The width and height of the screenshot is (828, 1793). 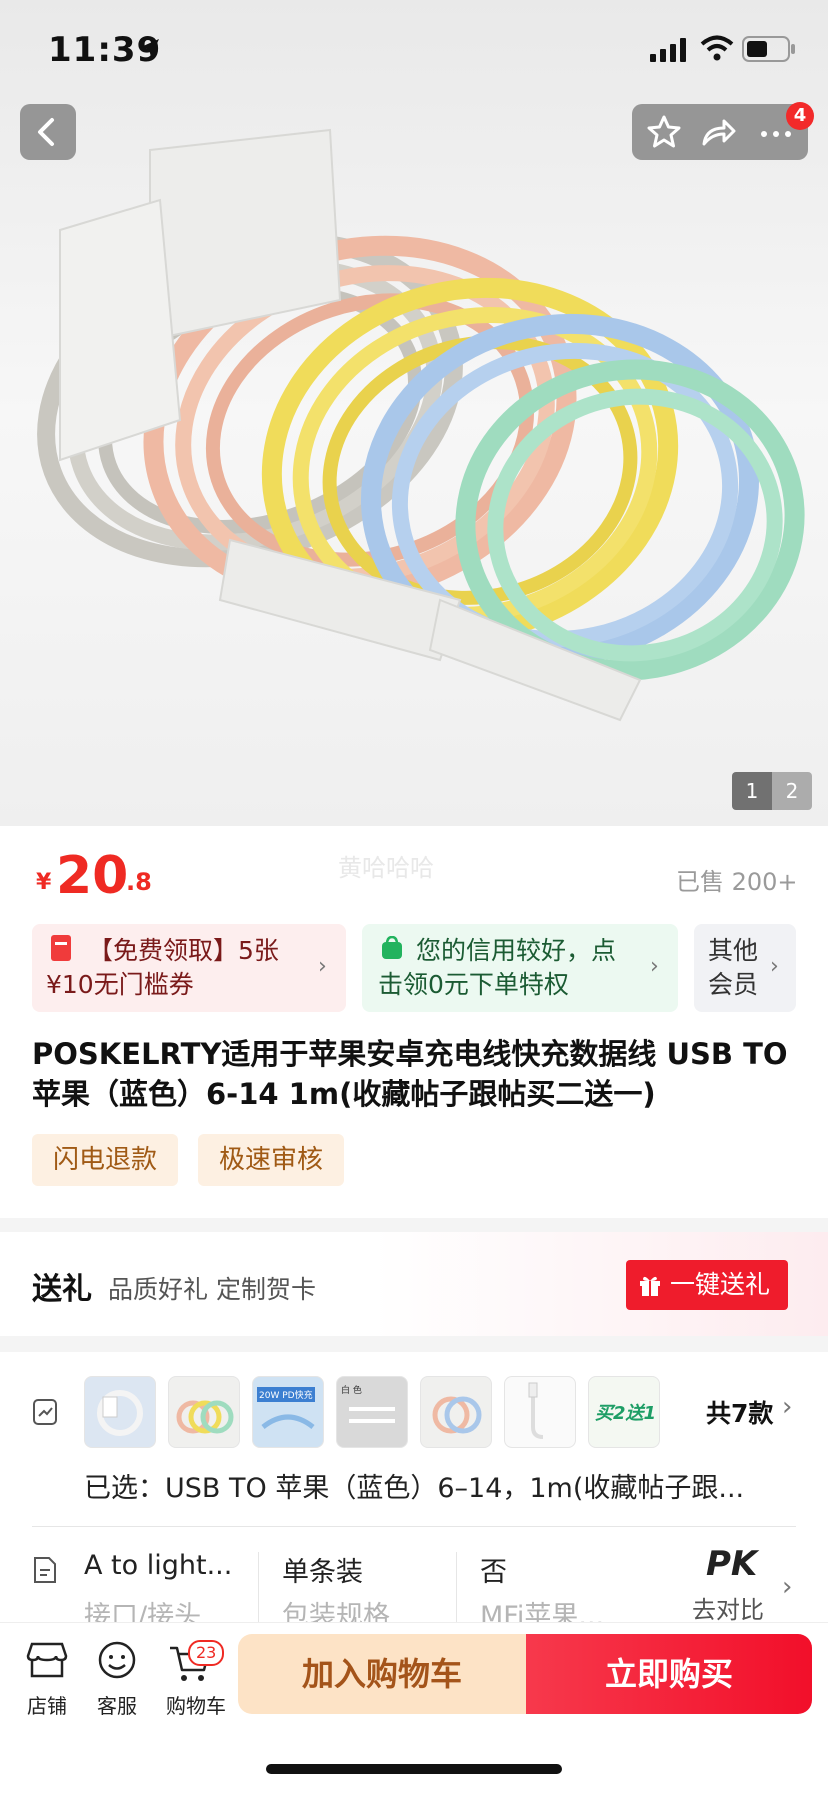 What do you see at coordinates (516, 950) in the screenshot?
I see `credit-line1: 您的信用较好，点` at bounding box center [516, 950].